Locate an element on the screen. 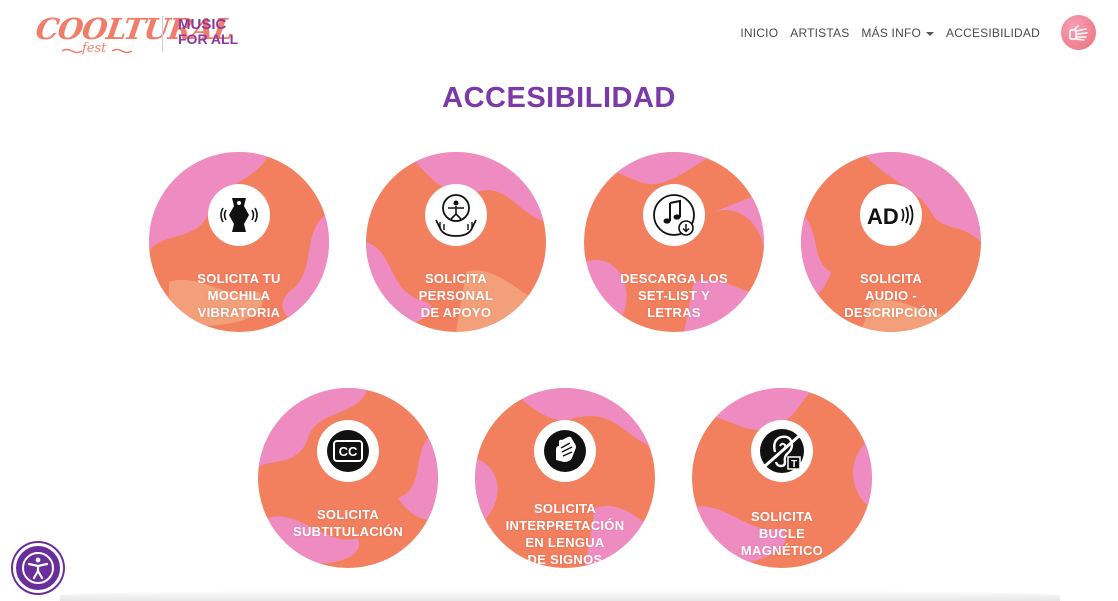 The width and height of the screenshot is (1118, 601). service-label-line: PERSONAL is located at coordinates (456, 295).